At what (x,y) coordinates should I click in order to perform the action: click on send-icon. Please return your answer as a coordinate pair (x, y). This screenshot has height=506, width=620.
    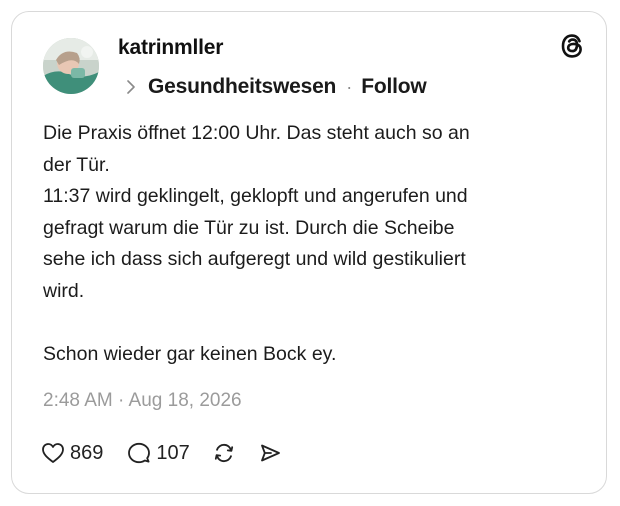
    Looking at the image, I should click on (270, 453).